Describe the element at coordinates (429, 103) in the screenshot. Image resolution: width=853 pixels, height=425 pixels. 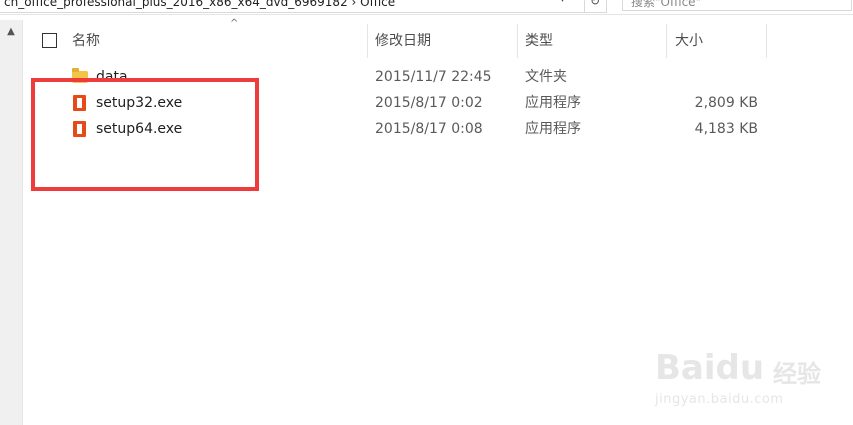
I see `file-date: 2015/8/17 0:02` at that location.